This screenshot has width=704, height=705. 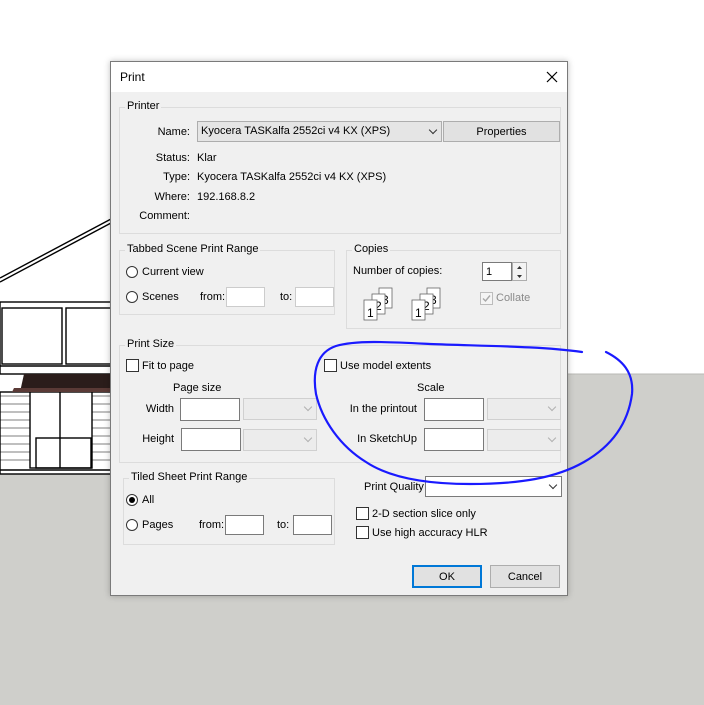 What do you see at coordinates (211, 439) in the screenshot?
I see `height-input` at bounding box center [211, 439].